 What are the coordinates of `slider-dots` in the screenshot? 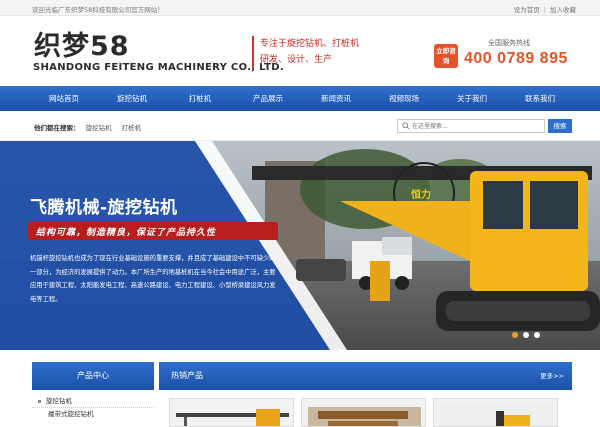 It's located at (528, 335).